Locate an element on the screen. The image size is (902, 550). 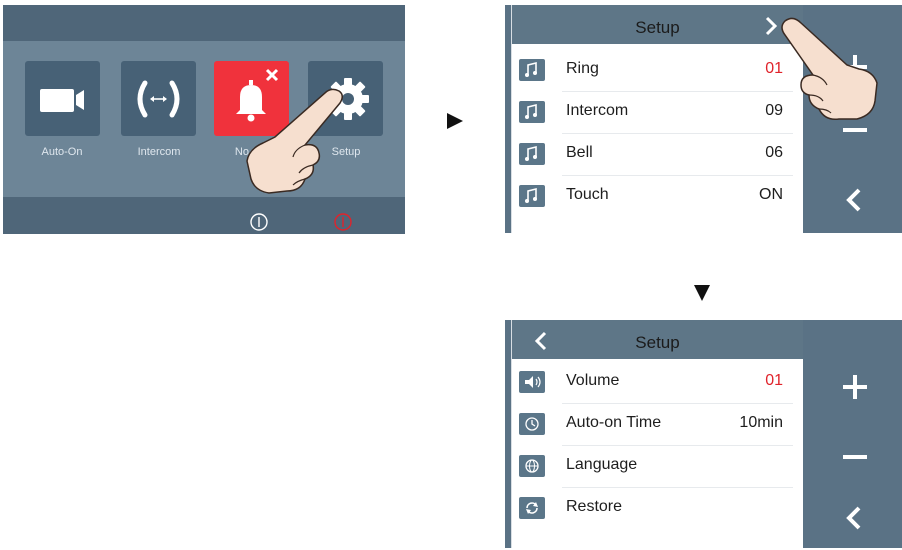
list-item-value: 10min is located at coordinates (761, 422).